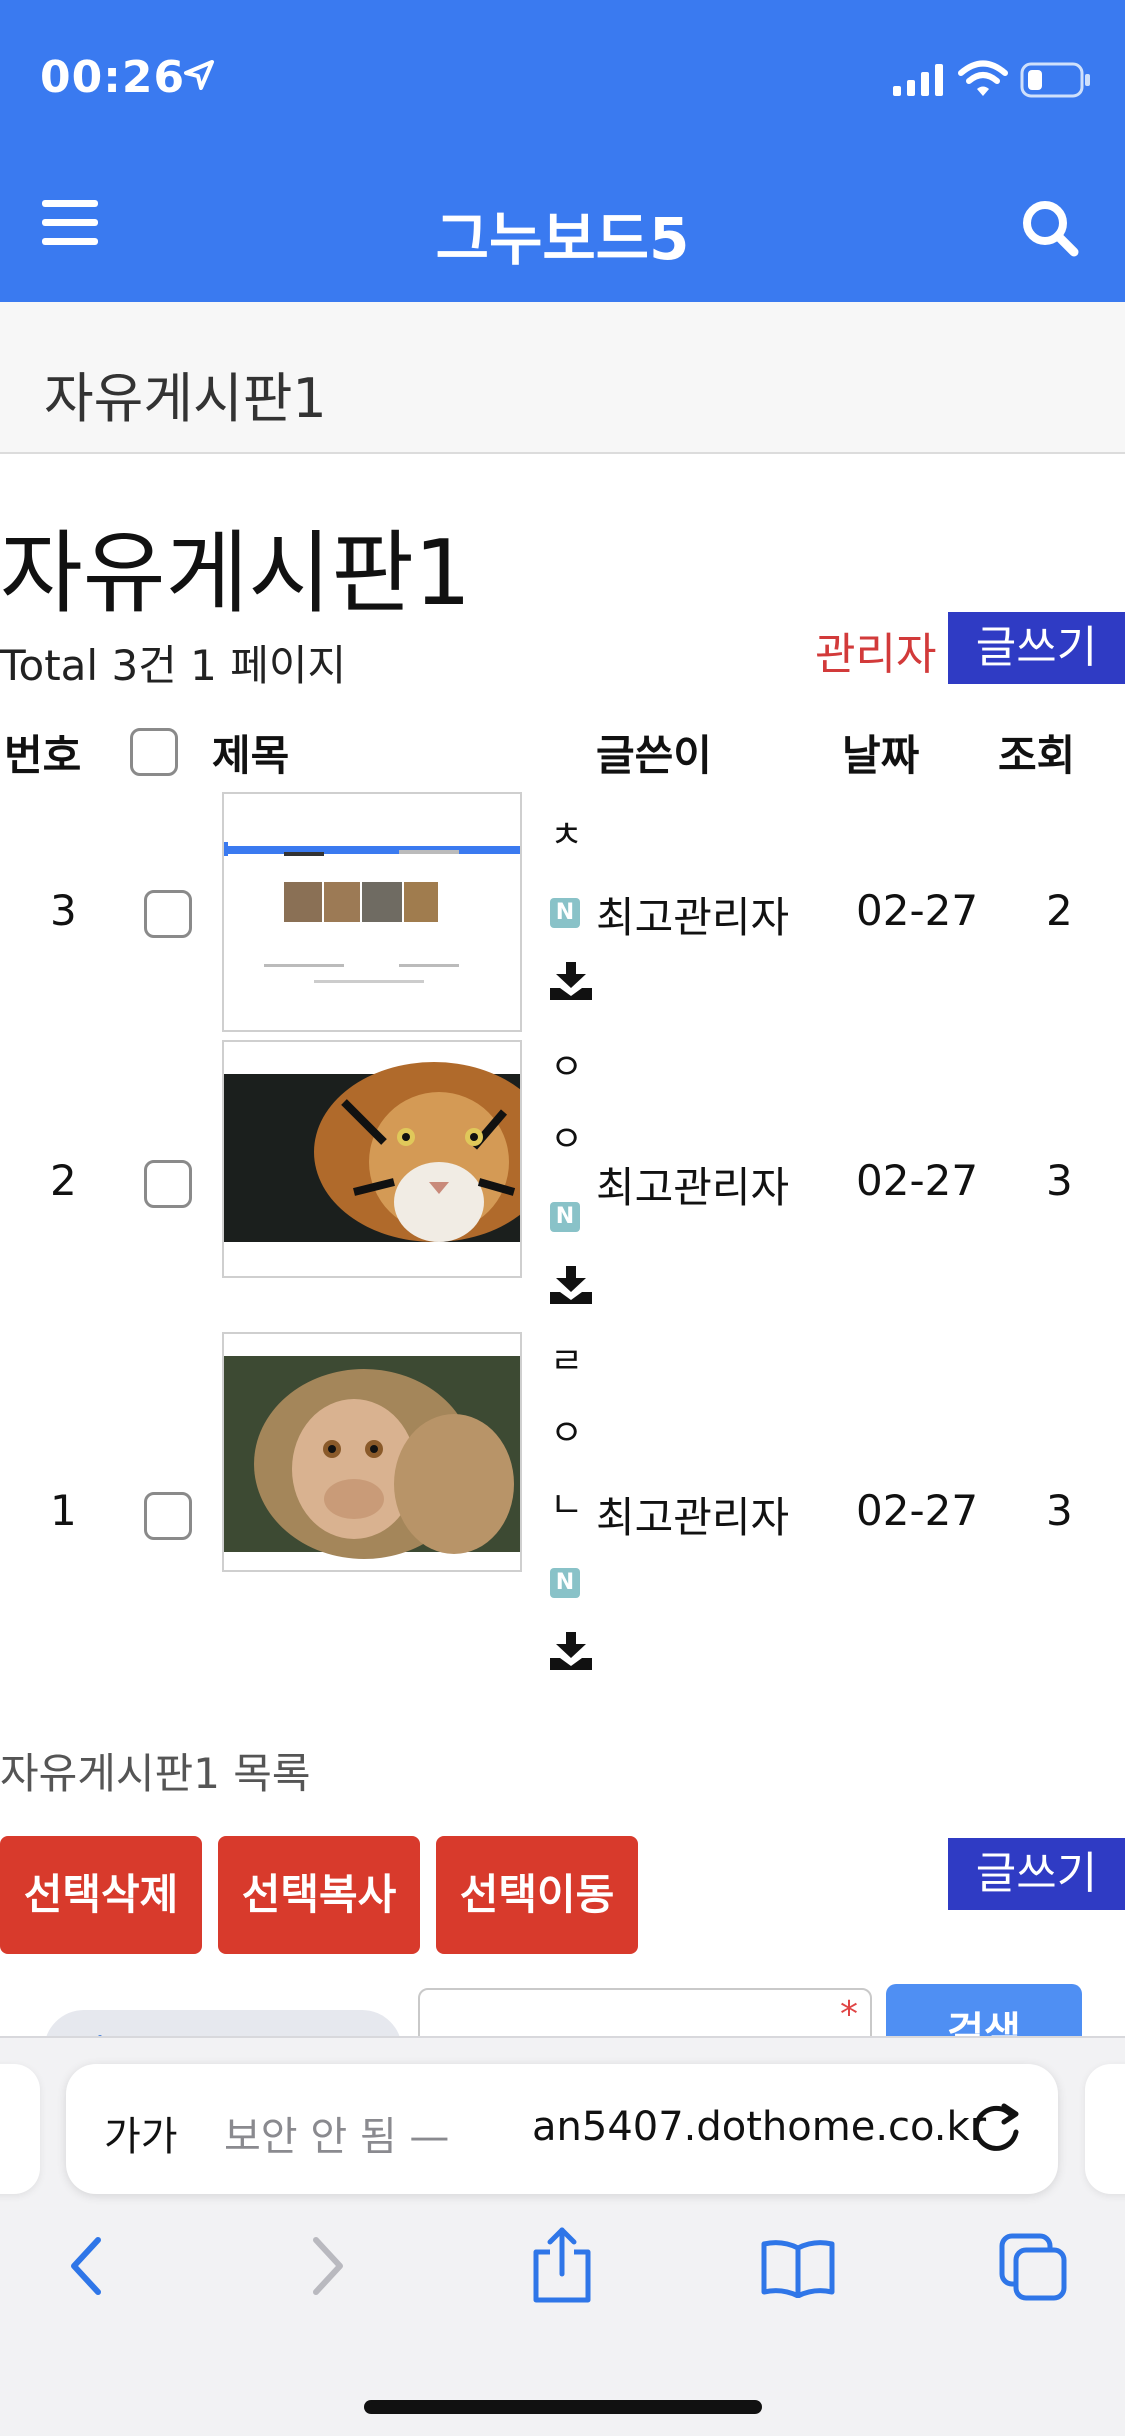  Describe the element at coordinates (849, 2014) in the screenshot. I see `required-star-icon: *` at that location.